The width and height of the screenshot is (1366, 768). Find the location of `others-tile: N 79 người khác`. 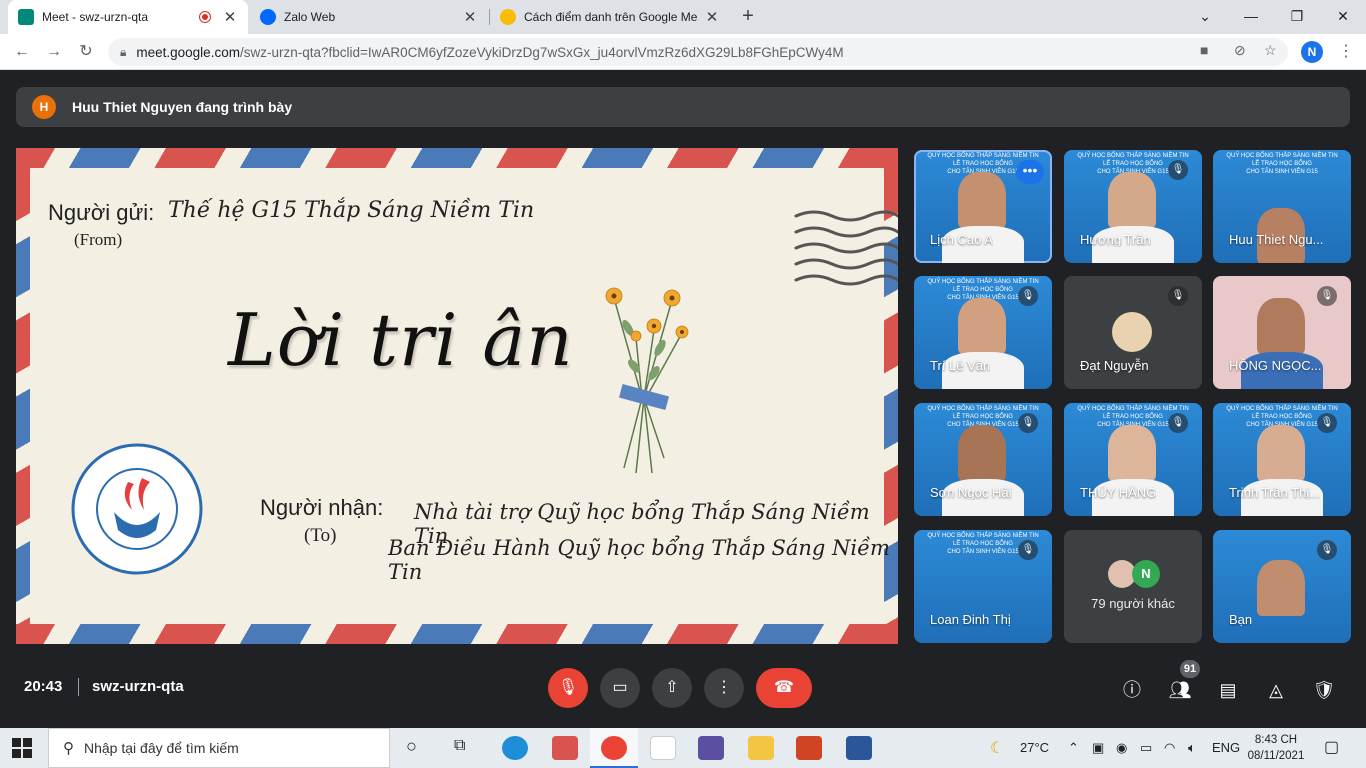

others-tile: N 79 người khác is located at coordinates (1133, 586).